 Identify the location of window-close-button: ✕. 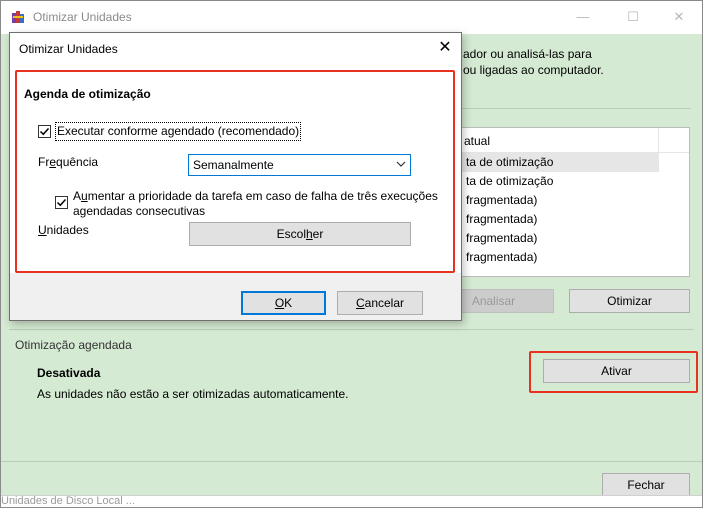
(679, 17).